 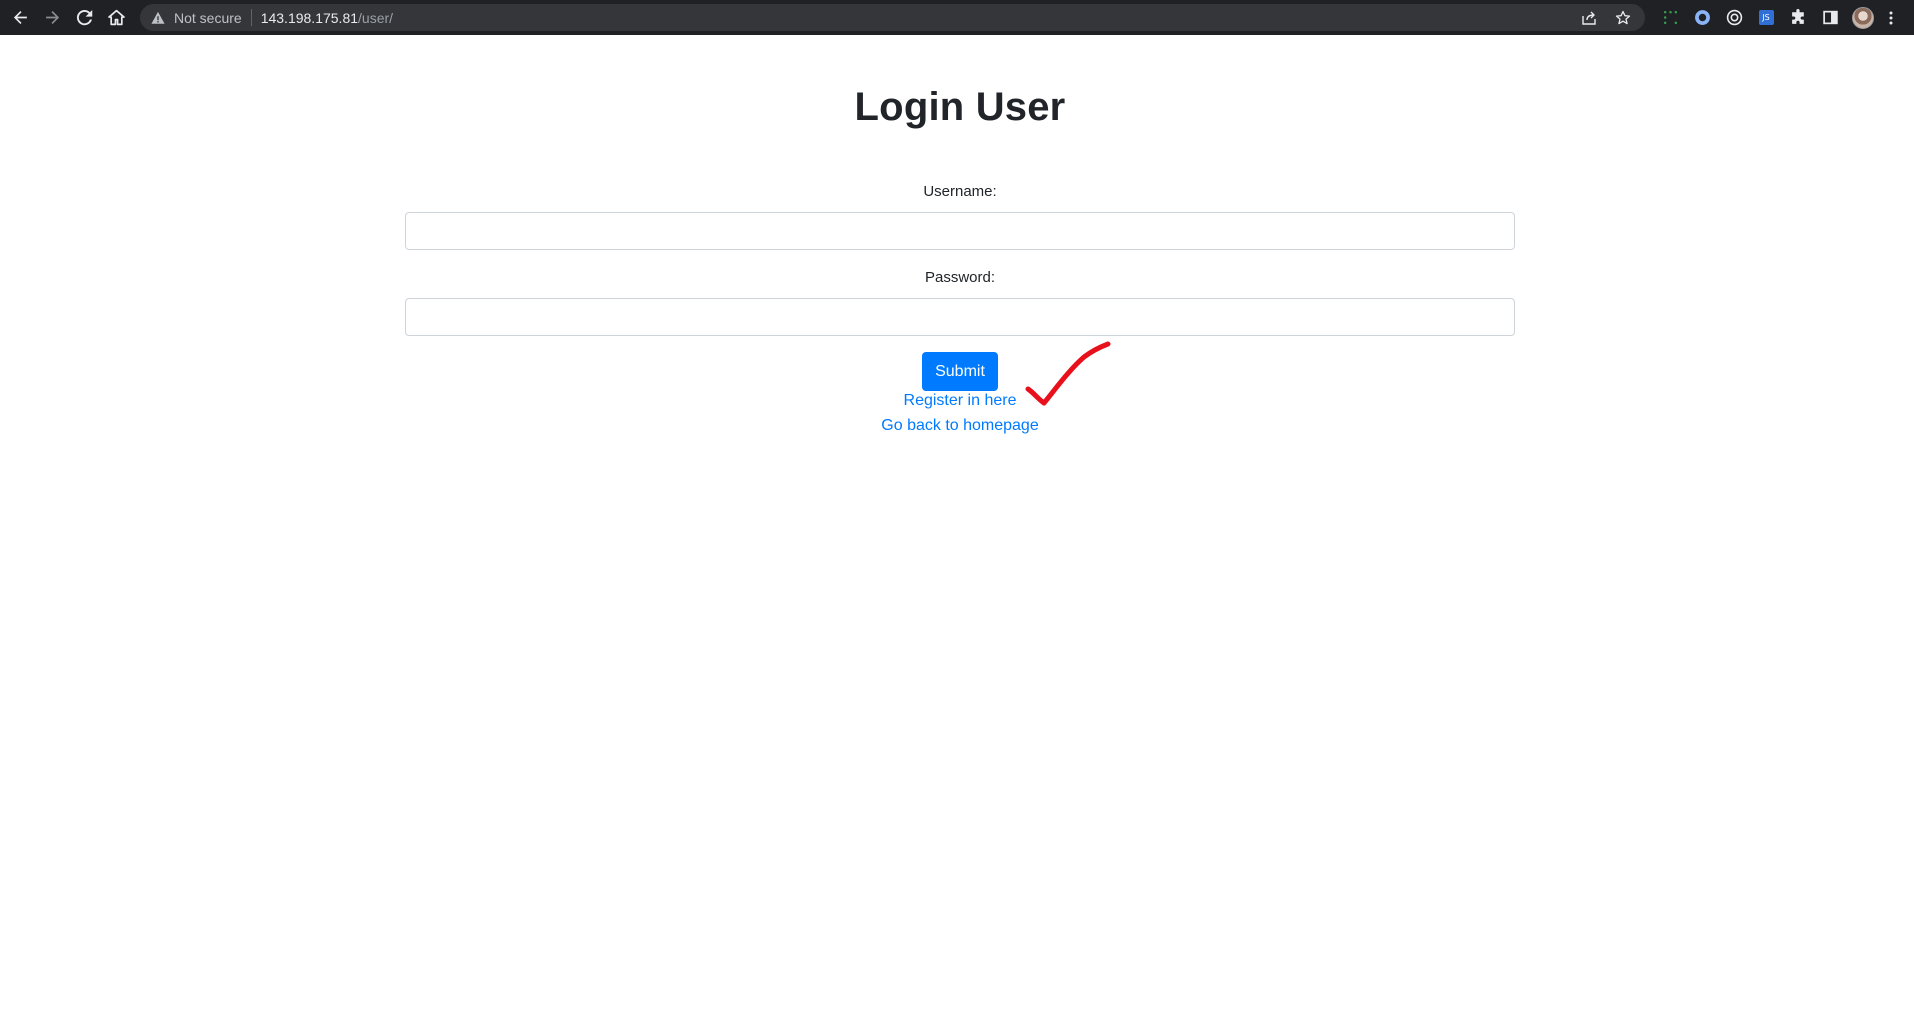 What do you see at coordinates (960, 371) in the screenshot?
I see `submit-button: Submit` at bounding box center [960, 371].